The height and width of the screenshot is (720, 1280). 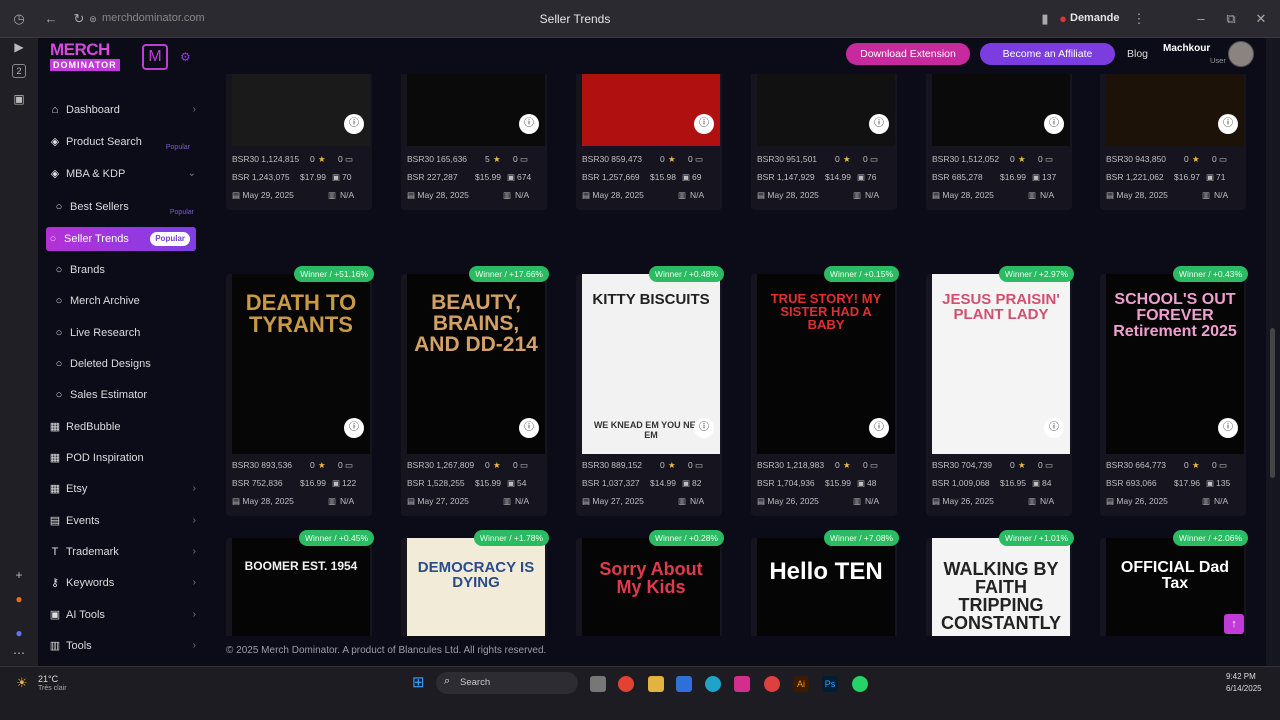 What do you see at coordinates (123, 552) in the screenshot?
I see `sidebar-item-trademark: T Trademark ›` at bounding box center [123, 552].